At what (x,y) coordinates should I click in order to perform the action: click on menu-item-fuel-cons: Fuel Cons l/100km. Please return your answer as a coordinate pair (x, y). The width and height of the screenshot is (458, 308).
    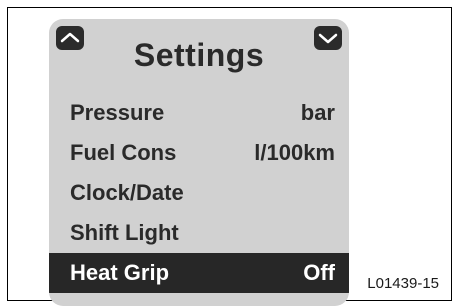
    Looking at the image, I should click on (199, 153).